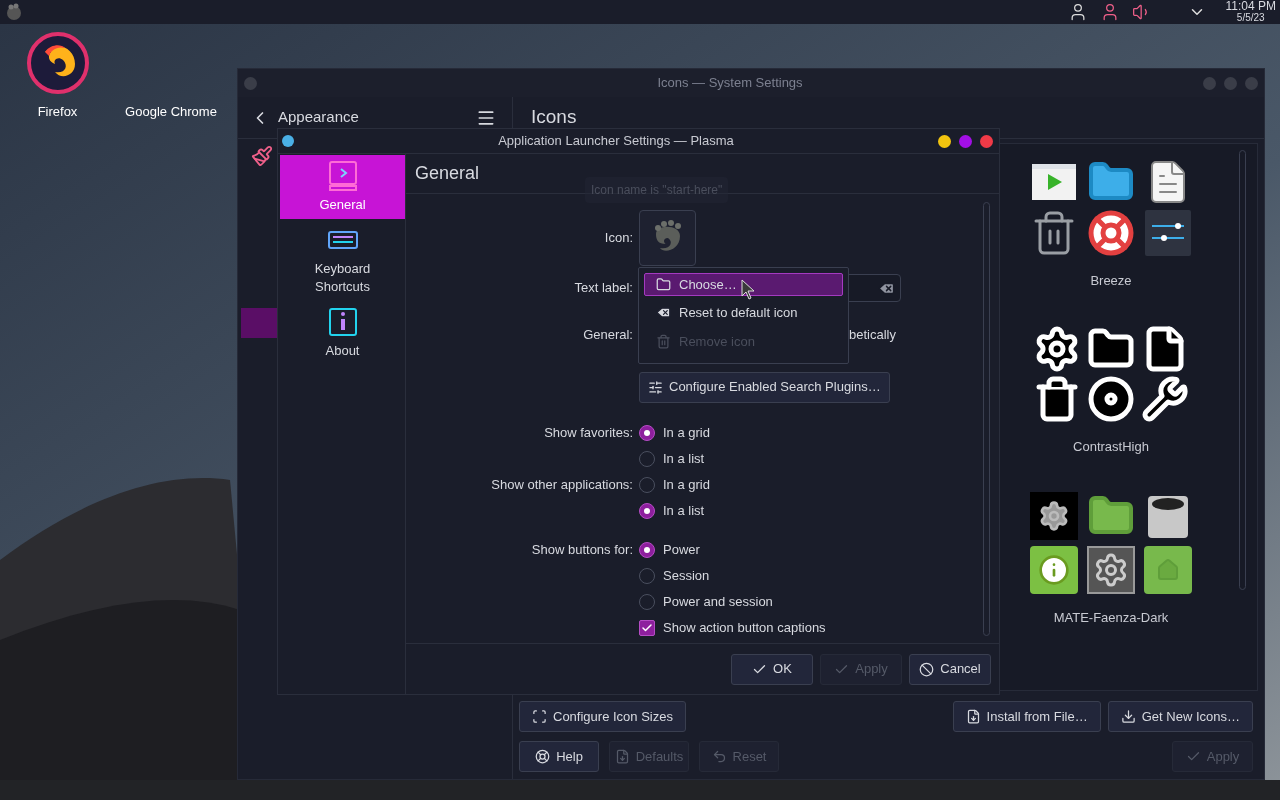 This screenshot has width=1280, height=800. Describe the element at coordinates (171, 76) in the screenshot. I see `desktop-icon: Google Chrome` at that location.